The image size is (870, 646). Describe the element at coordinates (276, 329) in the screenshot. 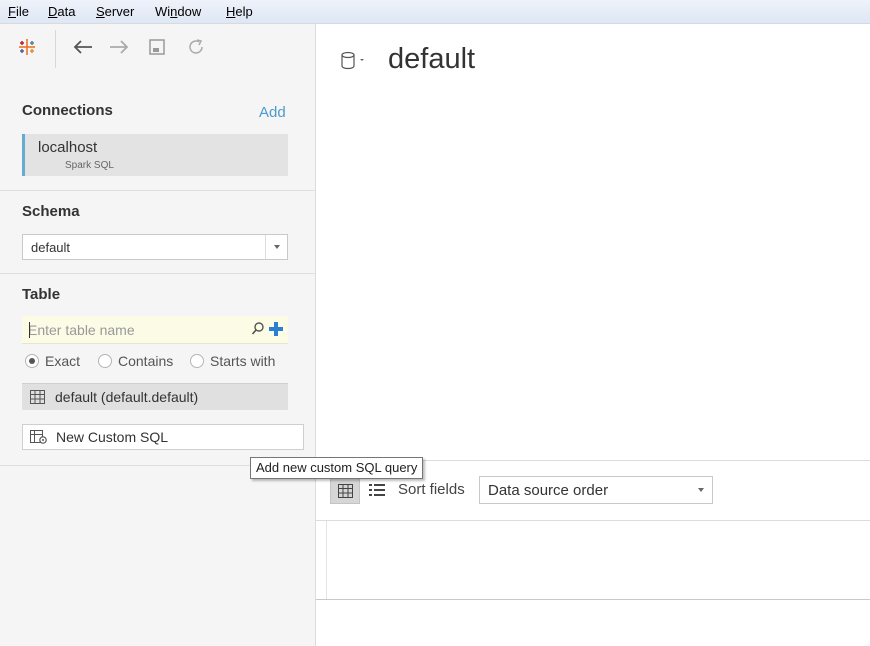

I see `add-table-plus-icon` at that location.